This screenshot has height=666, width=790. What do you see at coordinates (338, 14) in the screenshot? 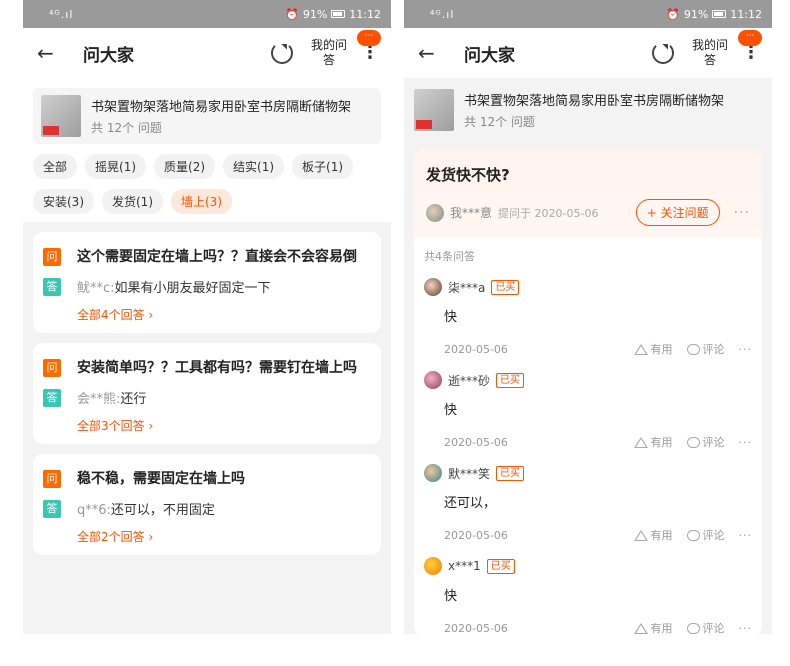
I see `battery-icon` at bounding box center [338, 14].